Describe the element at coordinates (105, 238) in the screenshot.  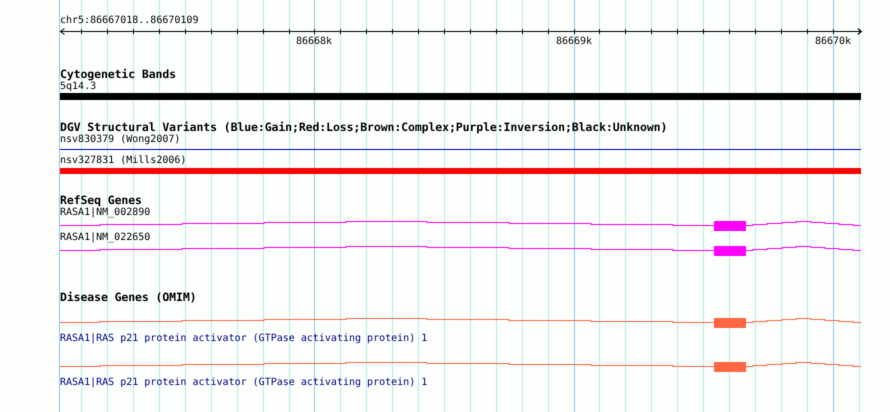
I see `feature-label: RASA1|NM_022650` at that location.